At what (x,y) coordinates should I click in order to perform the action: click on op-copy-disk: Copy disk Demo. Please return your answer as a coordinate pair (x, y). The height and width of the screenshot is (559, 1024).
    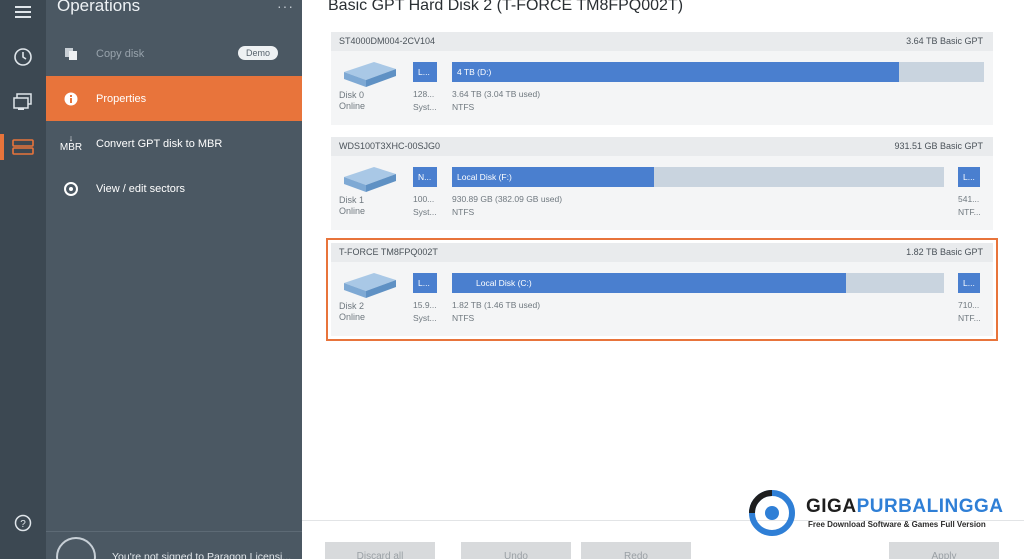
    Looking at the image, I should click on (174, 53).